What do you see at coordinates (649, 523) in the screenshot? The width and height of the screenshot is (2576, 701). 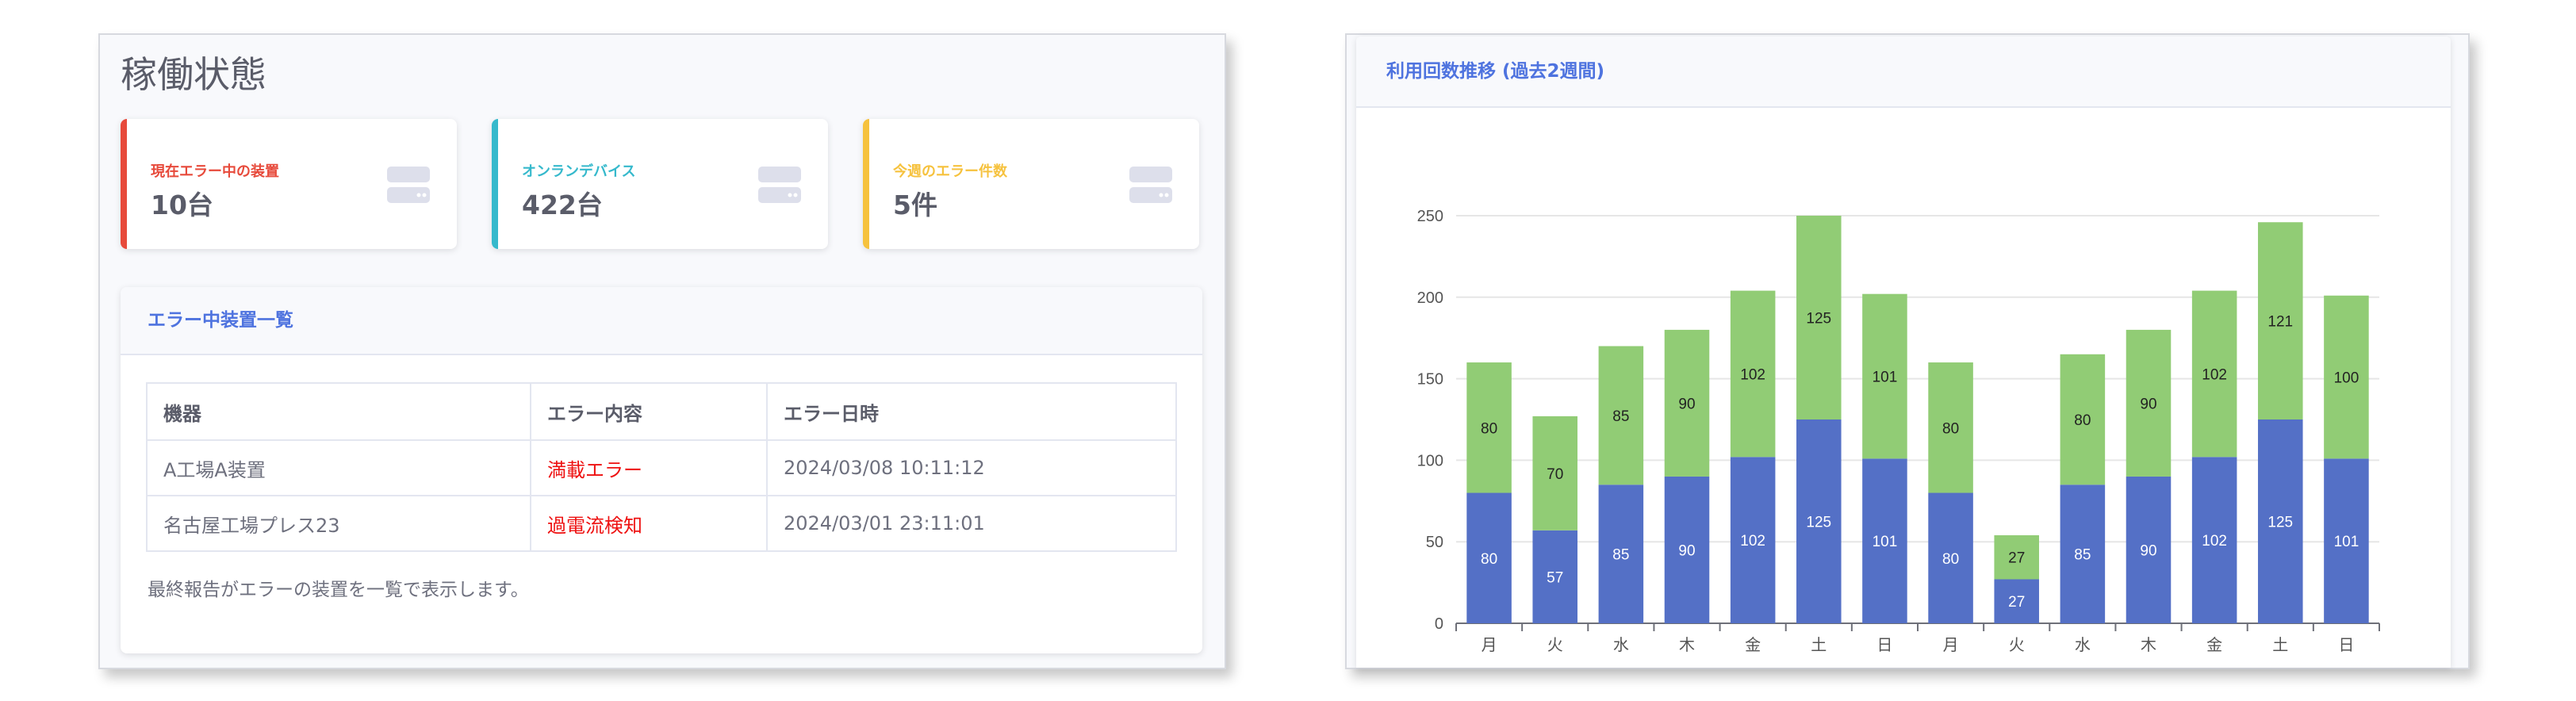 I see `cell-error: 過電流検知` at bounding box center [649, 523].